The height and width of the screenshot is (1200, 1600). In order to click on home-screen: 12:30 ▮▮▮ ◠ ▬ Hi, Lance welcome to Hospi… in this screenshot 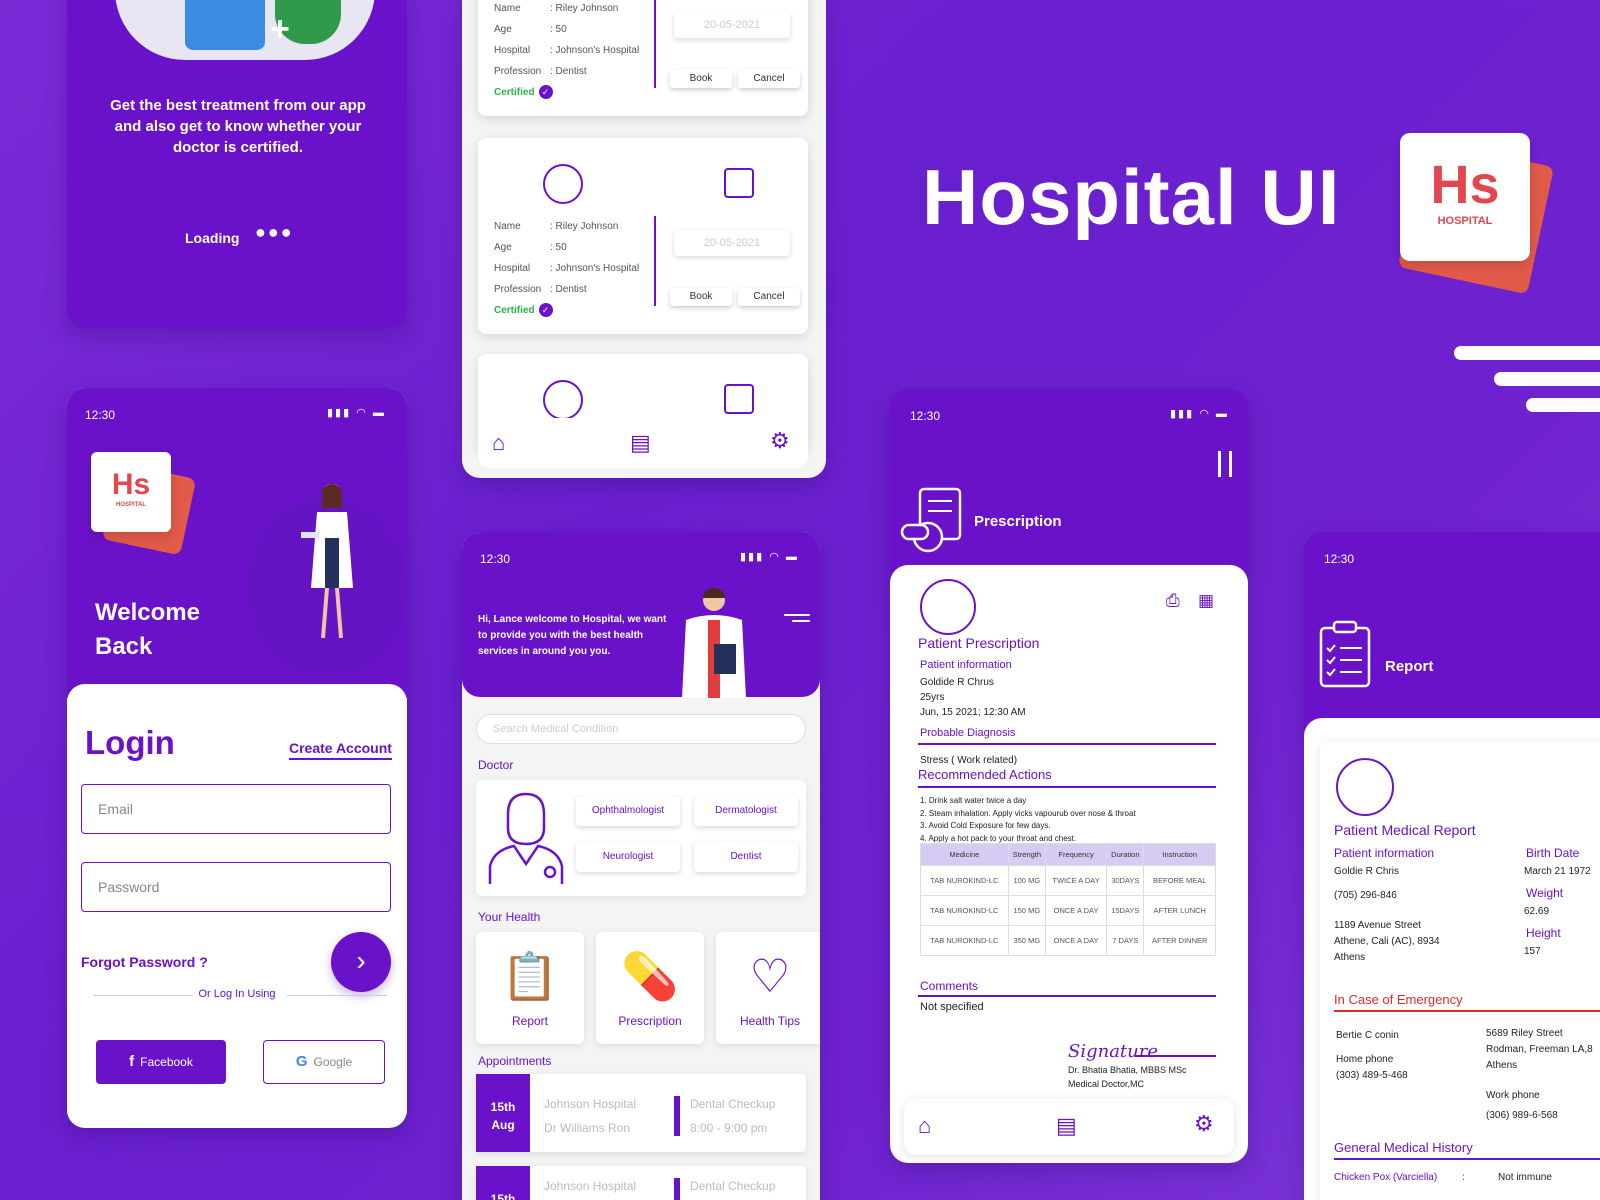, I will do `click(641, 866)`.